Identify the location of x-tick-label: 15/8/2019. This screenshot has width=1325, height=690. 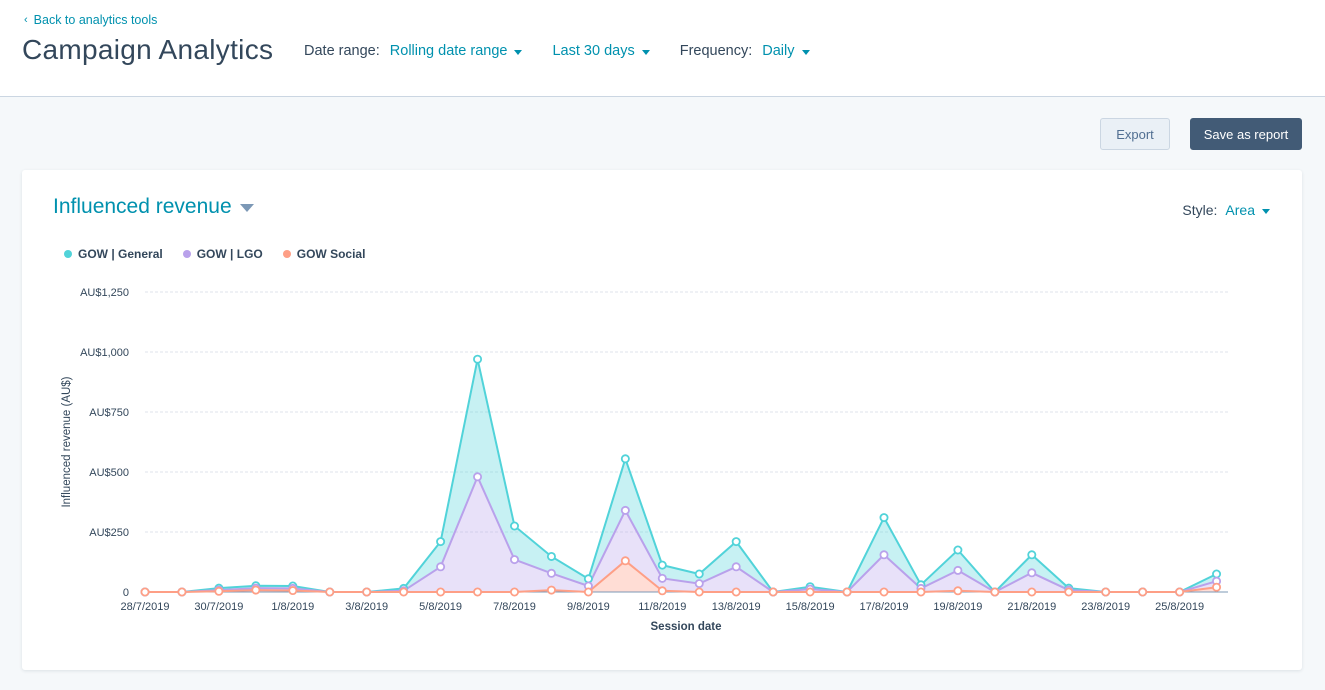
(810, 607).